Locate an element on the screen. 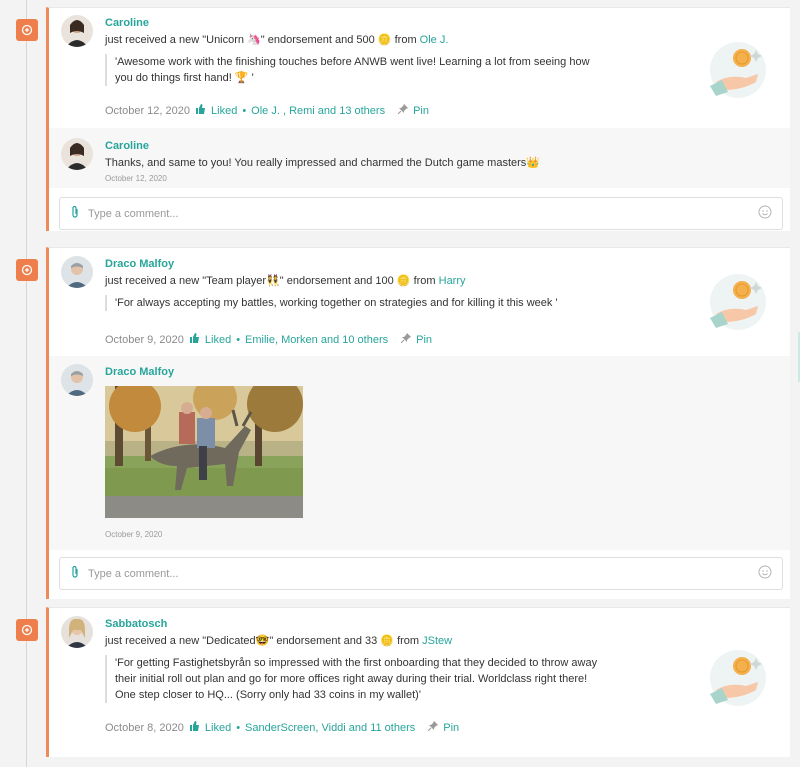 The width and height of the screenshot is (800, 767). likers-link: SanderScreen, Viddi and 11 others is located at coordinates (330, 728).